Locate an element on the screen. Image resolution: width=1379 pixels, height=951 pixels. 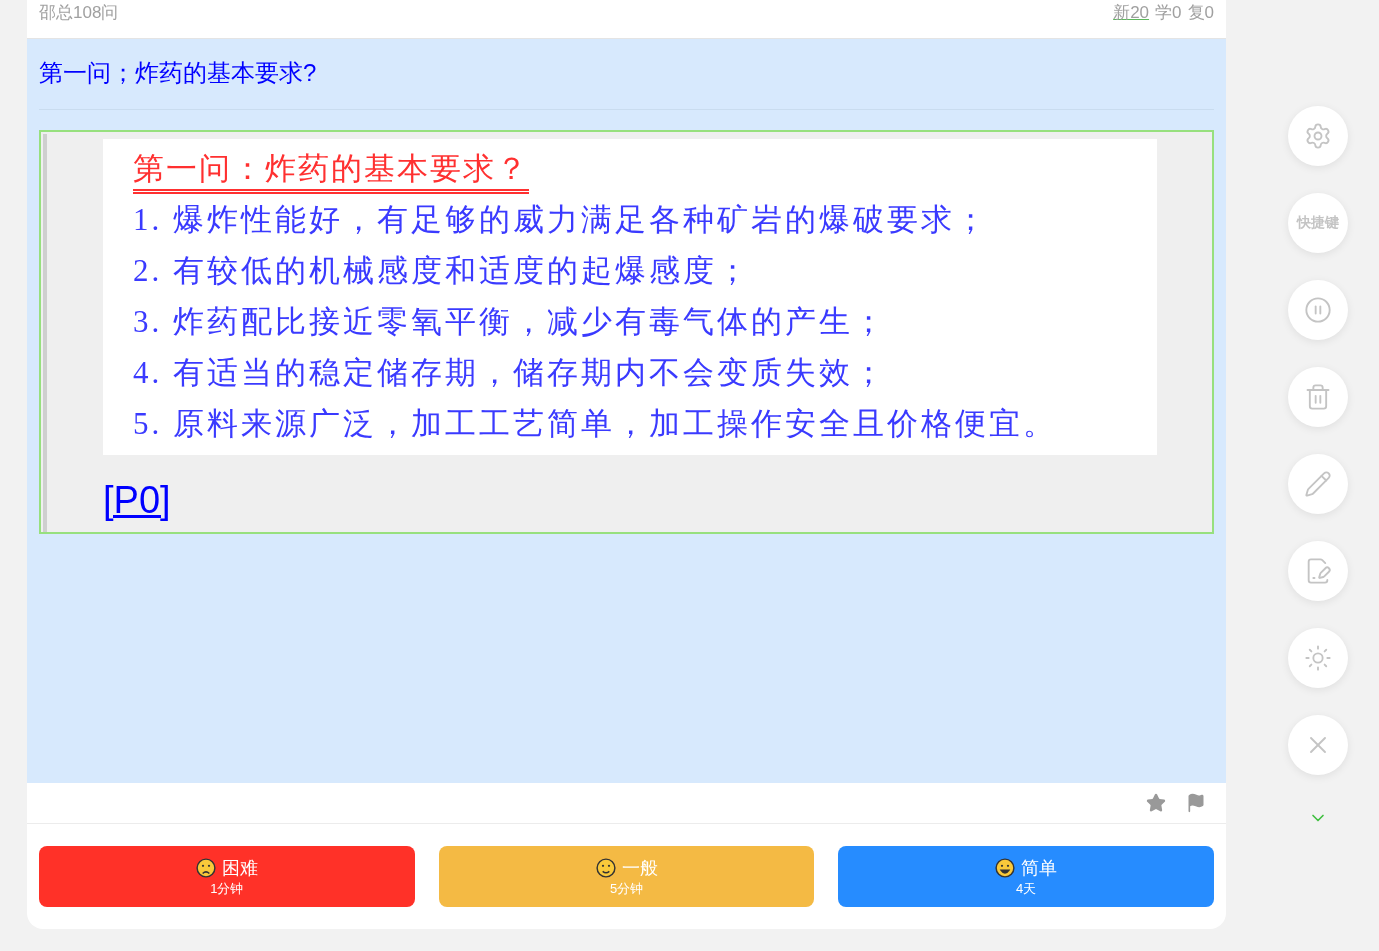
settings-icon is located at coordinates (1318, 136).